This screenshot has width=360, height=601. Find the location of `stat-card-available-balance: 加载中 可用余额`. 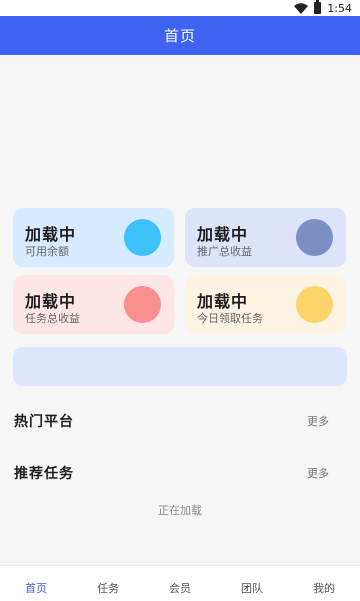

stat-card-available-balance: 加载中 可用余额 is located at coordinates (93, 237).